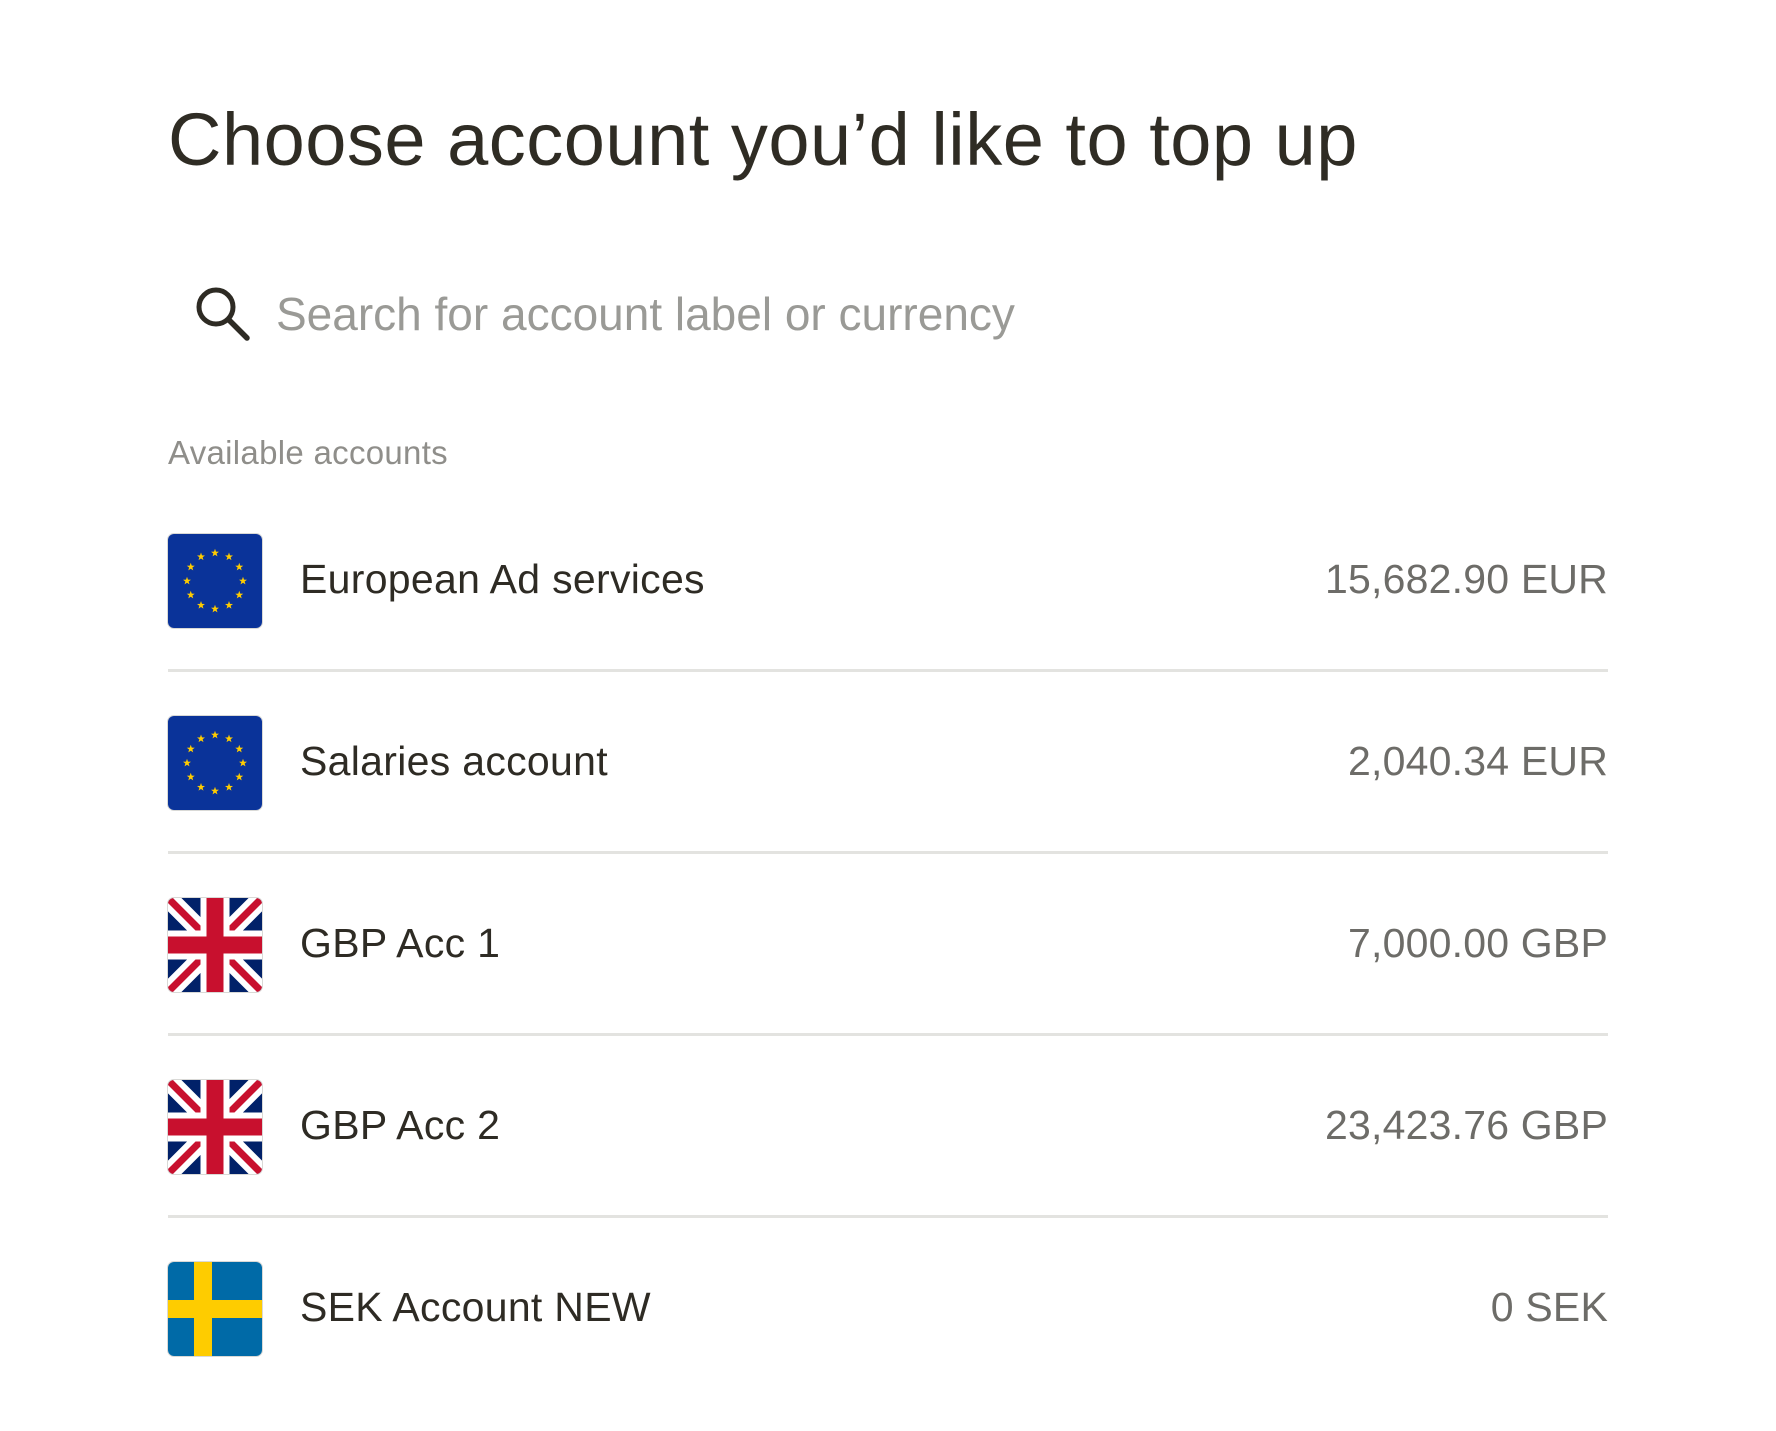 Image resolution: width=1776 pixels, height=1431 pixels. What do you see at coordinates (1466, 579) in the screenshot?
I see `account-balance: 15,682.90 EUR` at bounding box center [1466, 579].